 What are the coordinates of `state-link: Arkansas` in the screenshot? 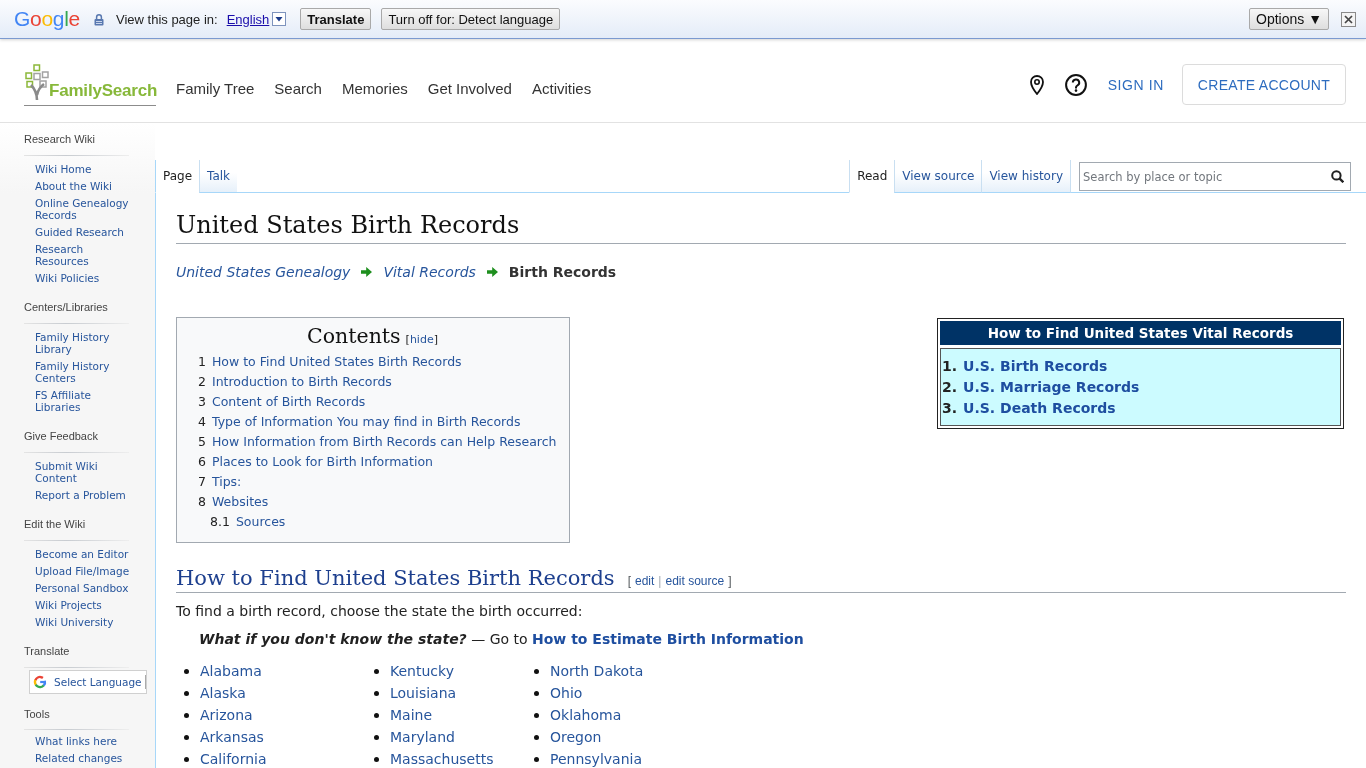 It's located at (232, 737).